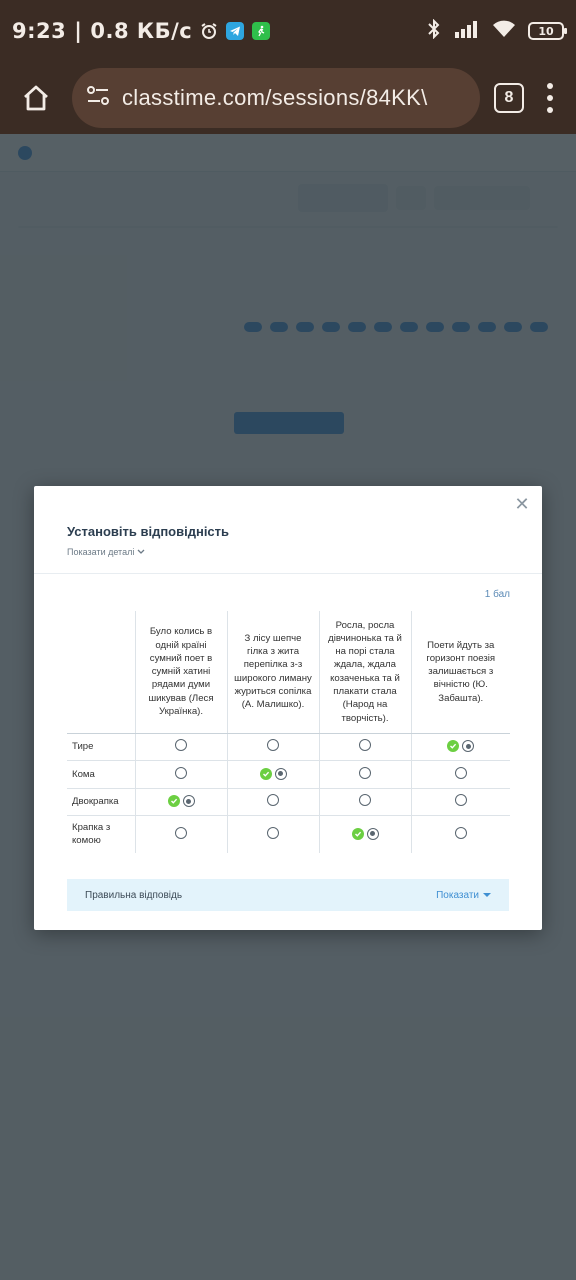  Describe the element at coordinates (288, 573) in the screenshot. I see `modal-divider` at that location.